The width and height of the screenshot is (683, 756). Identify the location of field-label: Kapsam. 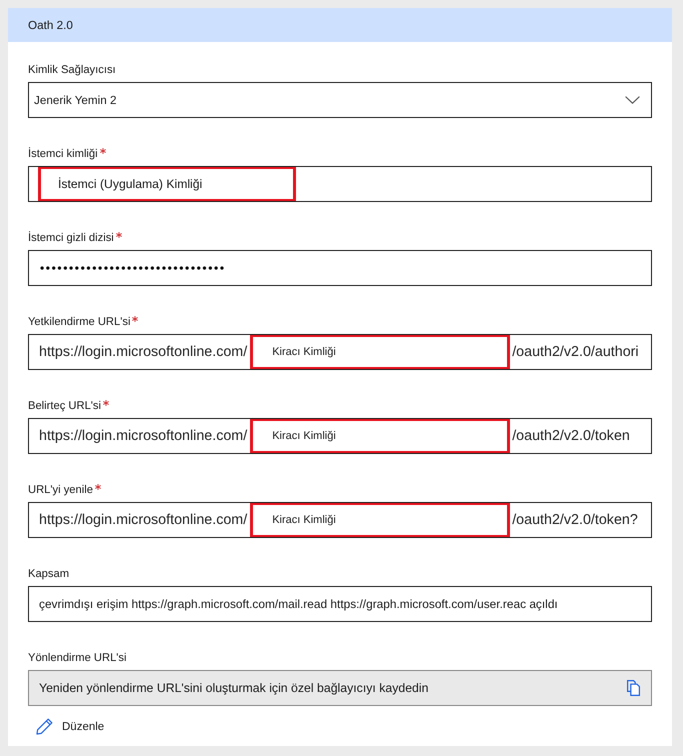
(49, 574).